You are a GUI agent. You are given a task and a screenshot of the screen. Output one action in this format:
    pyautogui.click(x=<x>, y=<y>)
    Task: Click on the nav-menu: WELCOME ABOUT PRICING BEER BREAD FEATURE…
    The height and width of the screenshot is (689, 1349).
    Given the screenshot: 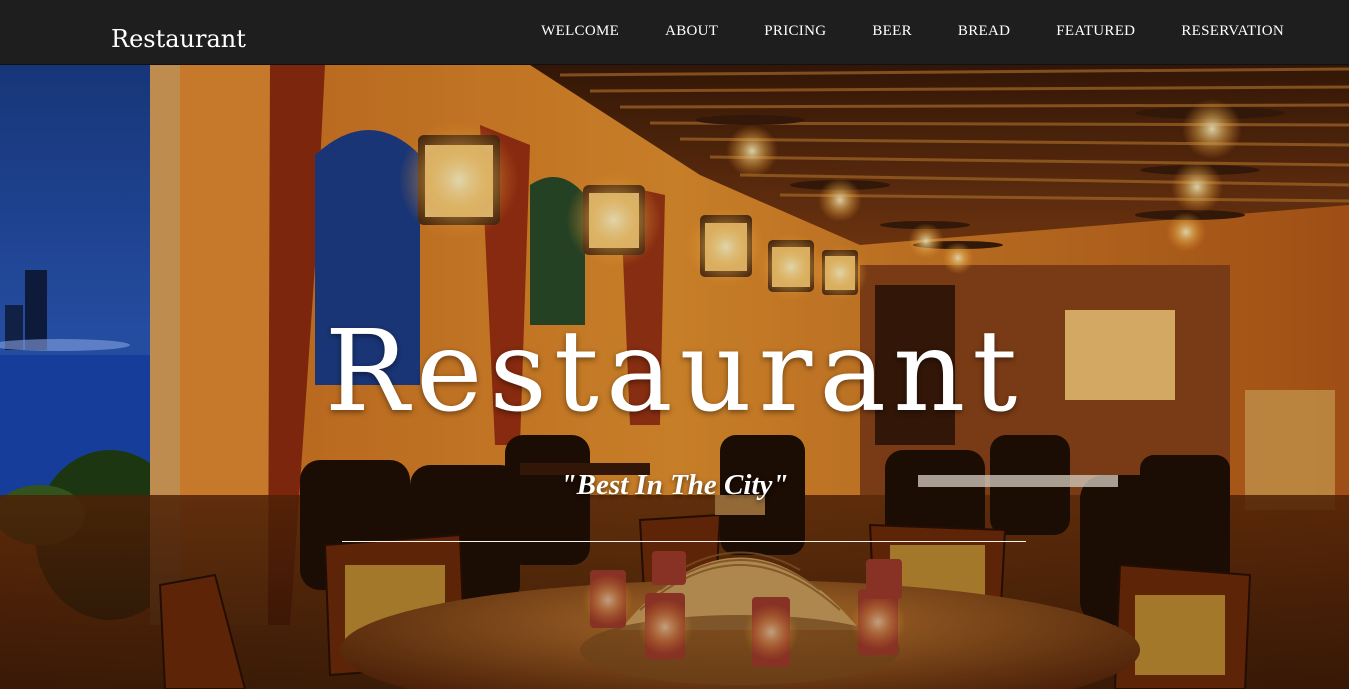 What is the action you would take?
    pyautogui.click(x=912, y=31)
    